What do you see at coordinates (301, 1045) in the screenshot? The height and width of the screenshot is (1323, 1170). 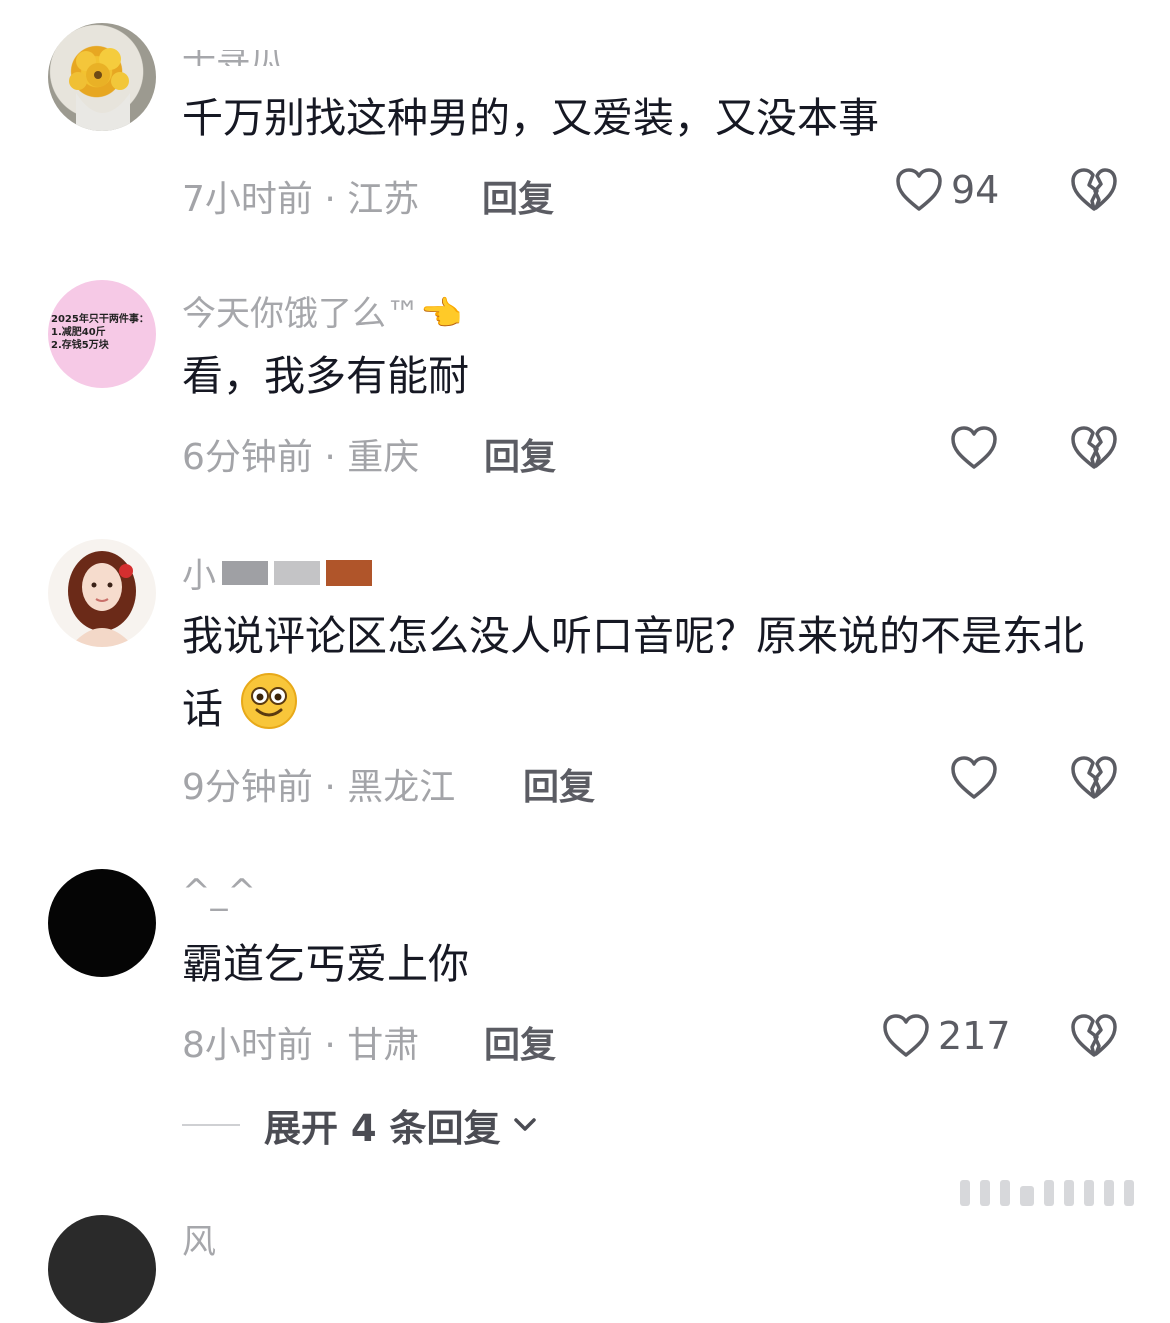 I see `comment-meta: 8小时前 · 甘肃` at bounding box center [301, 1045].